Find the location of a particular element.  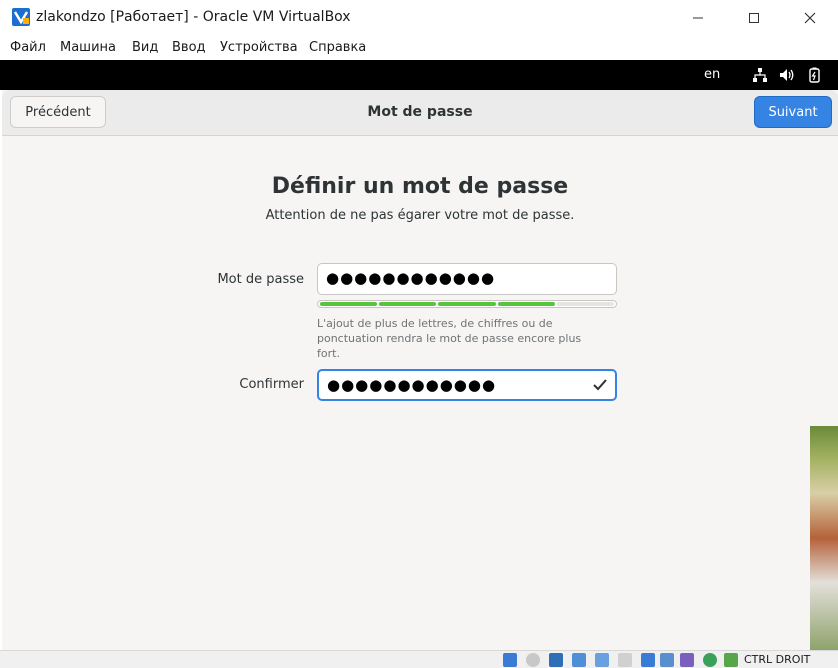

menu-machine: Машина is located at coordinates (88, 47).